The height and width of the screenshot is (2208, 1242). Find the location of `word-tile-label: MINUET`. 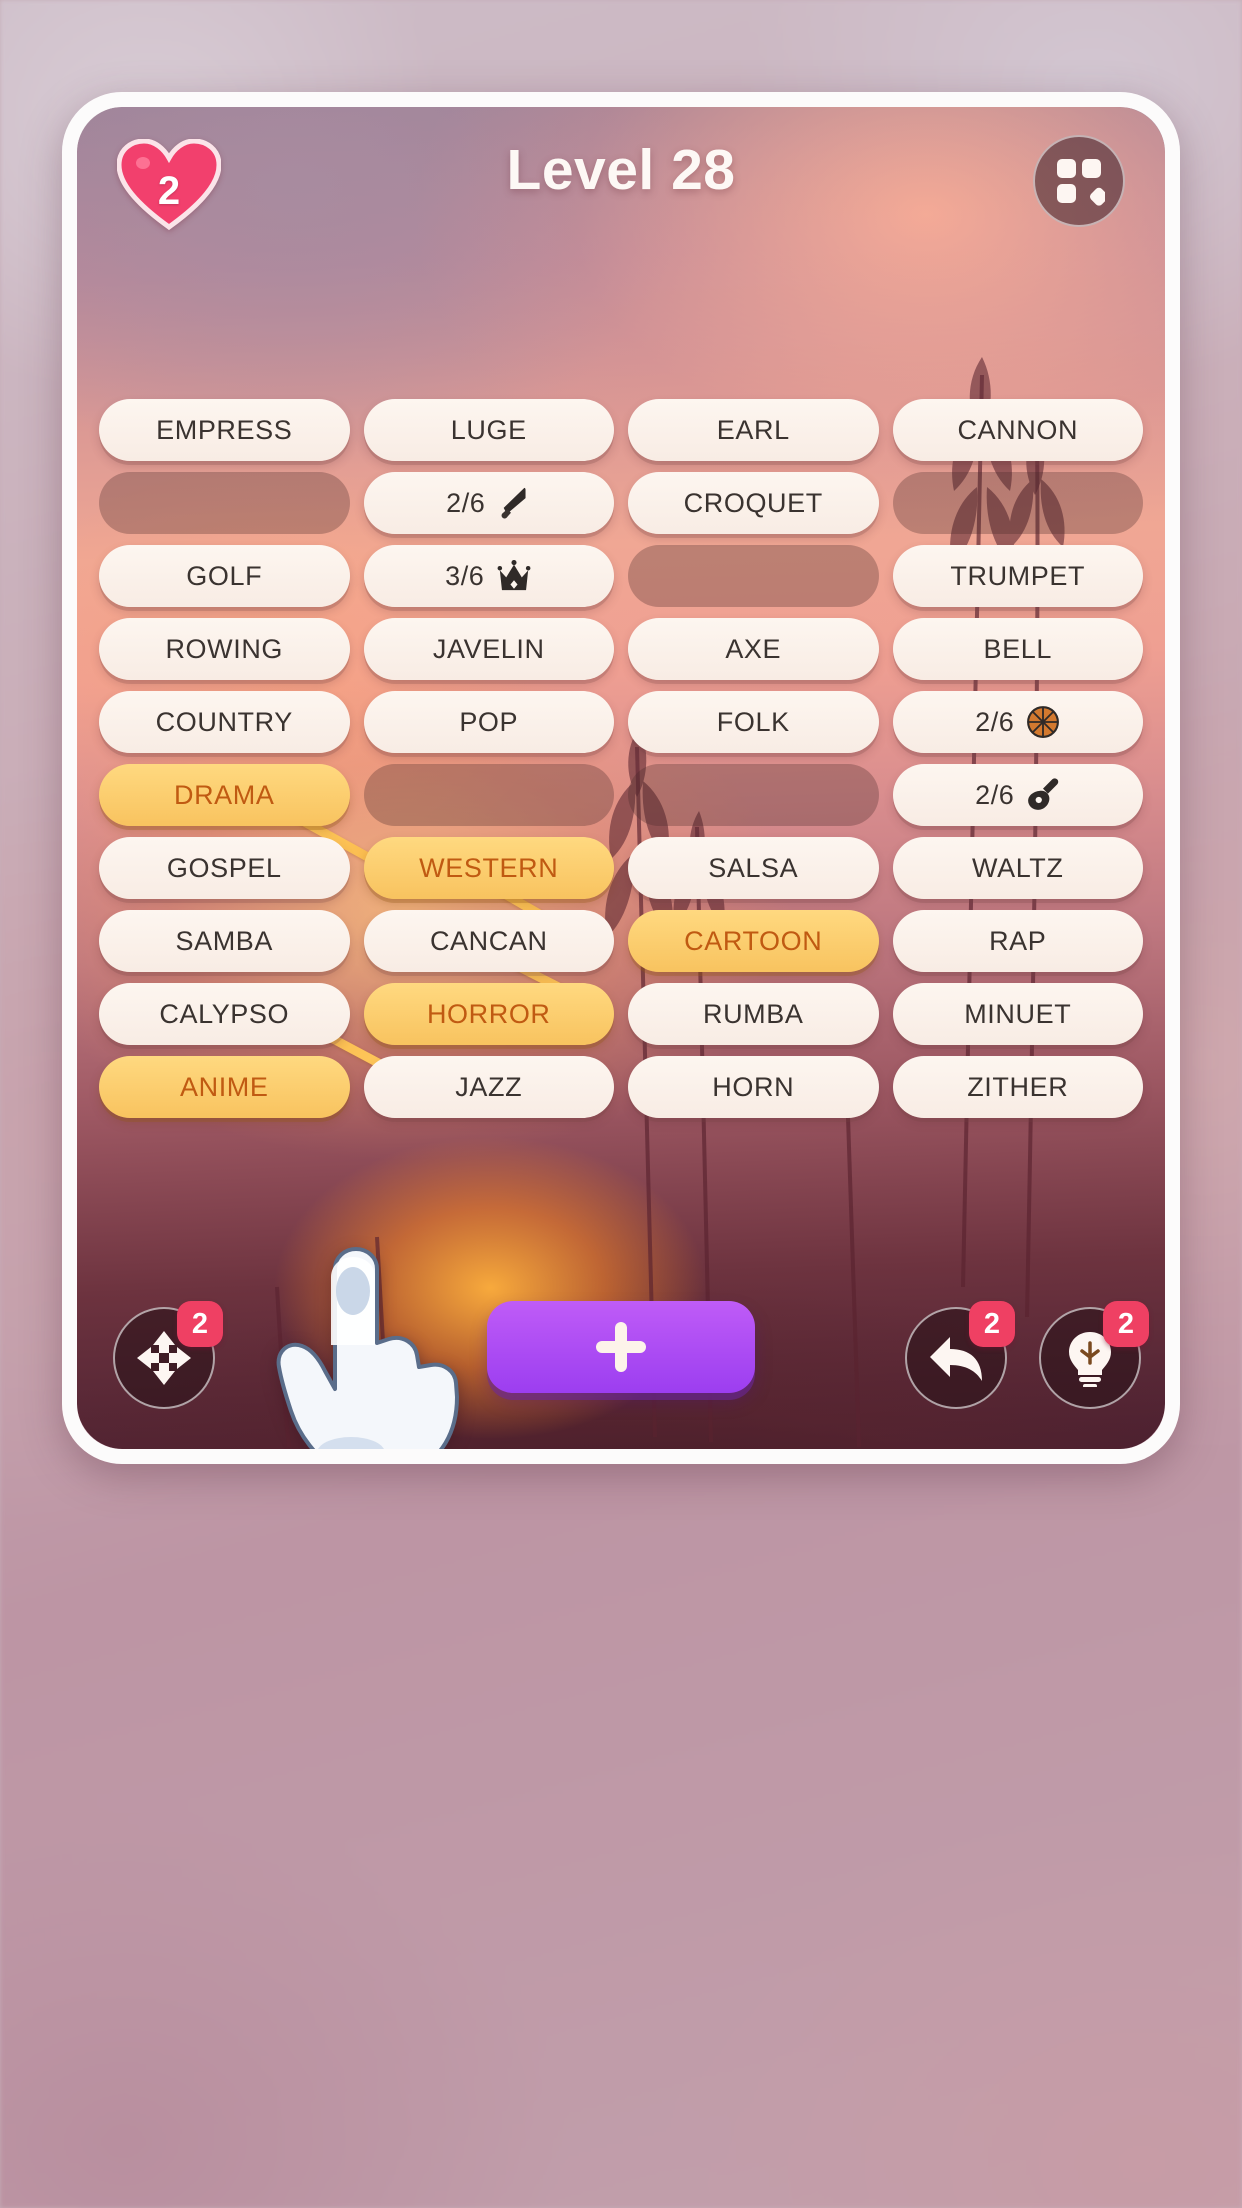

word-tile-label: MINUET is located at coordinates (1018, 1013).